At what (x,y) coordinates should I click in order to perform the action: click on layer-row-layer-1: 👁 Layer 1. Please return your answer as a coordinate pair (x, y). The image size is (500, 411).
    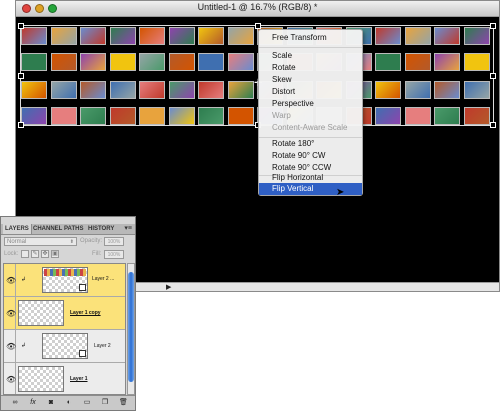
    Looking at the image, I should click on (64, 378).